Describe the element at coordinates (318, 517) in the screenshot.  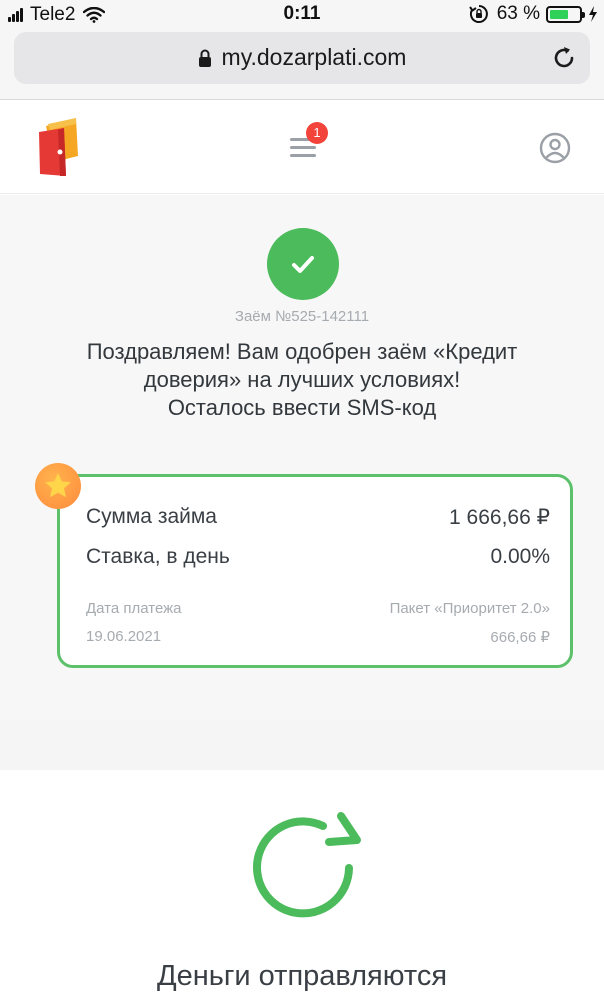
I see `loan-amount-row: Сумма займа 1 666,66 ₽` at that location.